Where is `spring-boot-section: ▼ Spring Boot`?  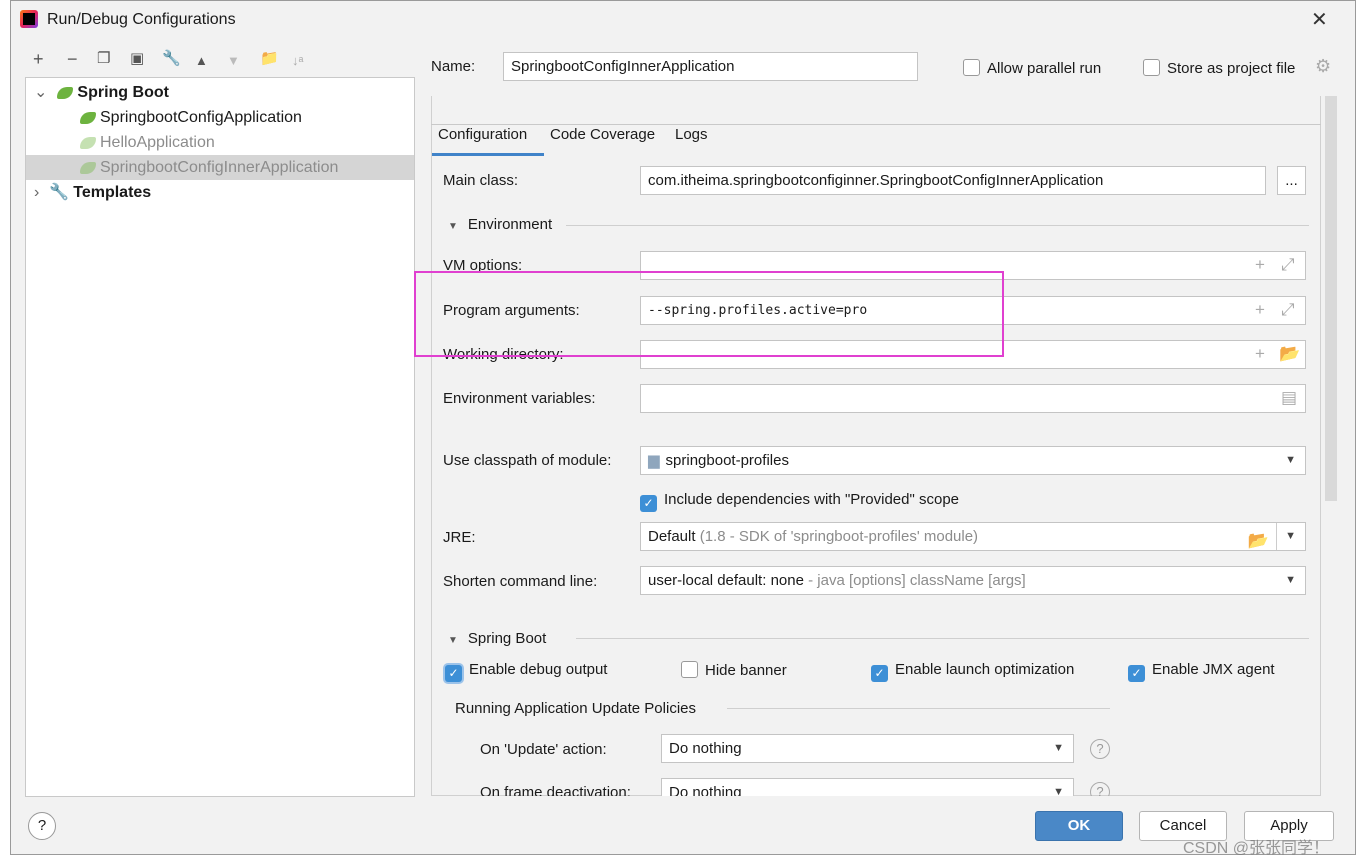
spring-boot-section: ▼ Spring Boot is located at coordinates (497, 638).